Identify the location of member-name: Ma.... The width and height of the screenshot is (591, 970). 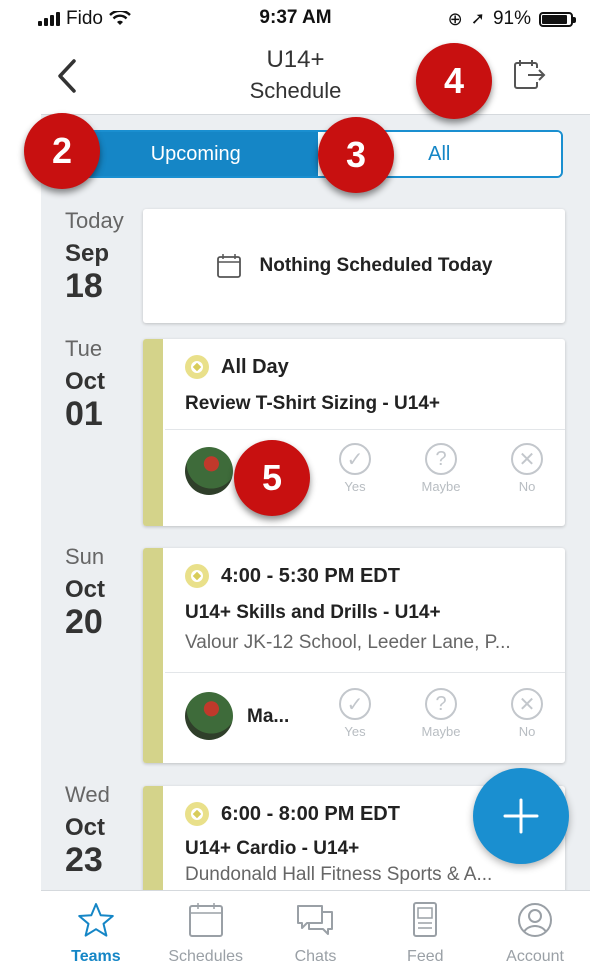
(268, 716).